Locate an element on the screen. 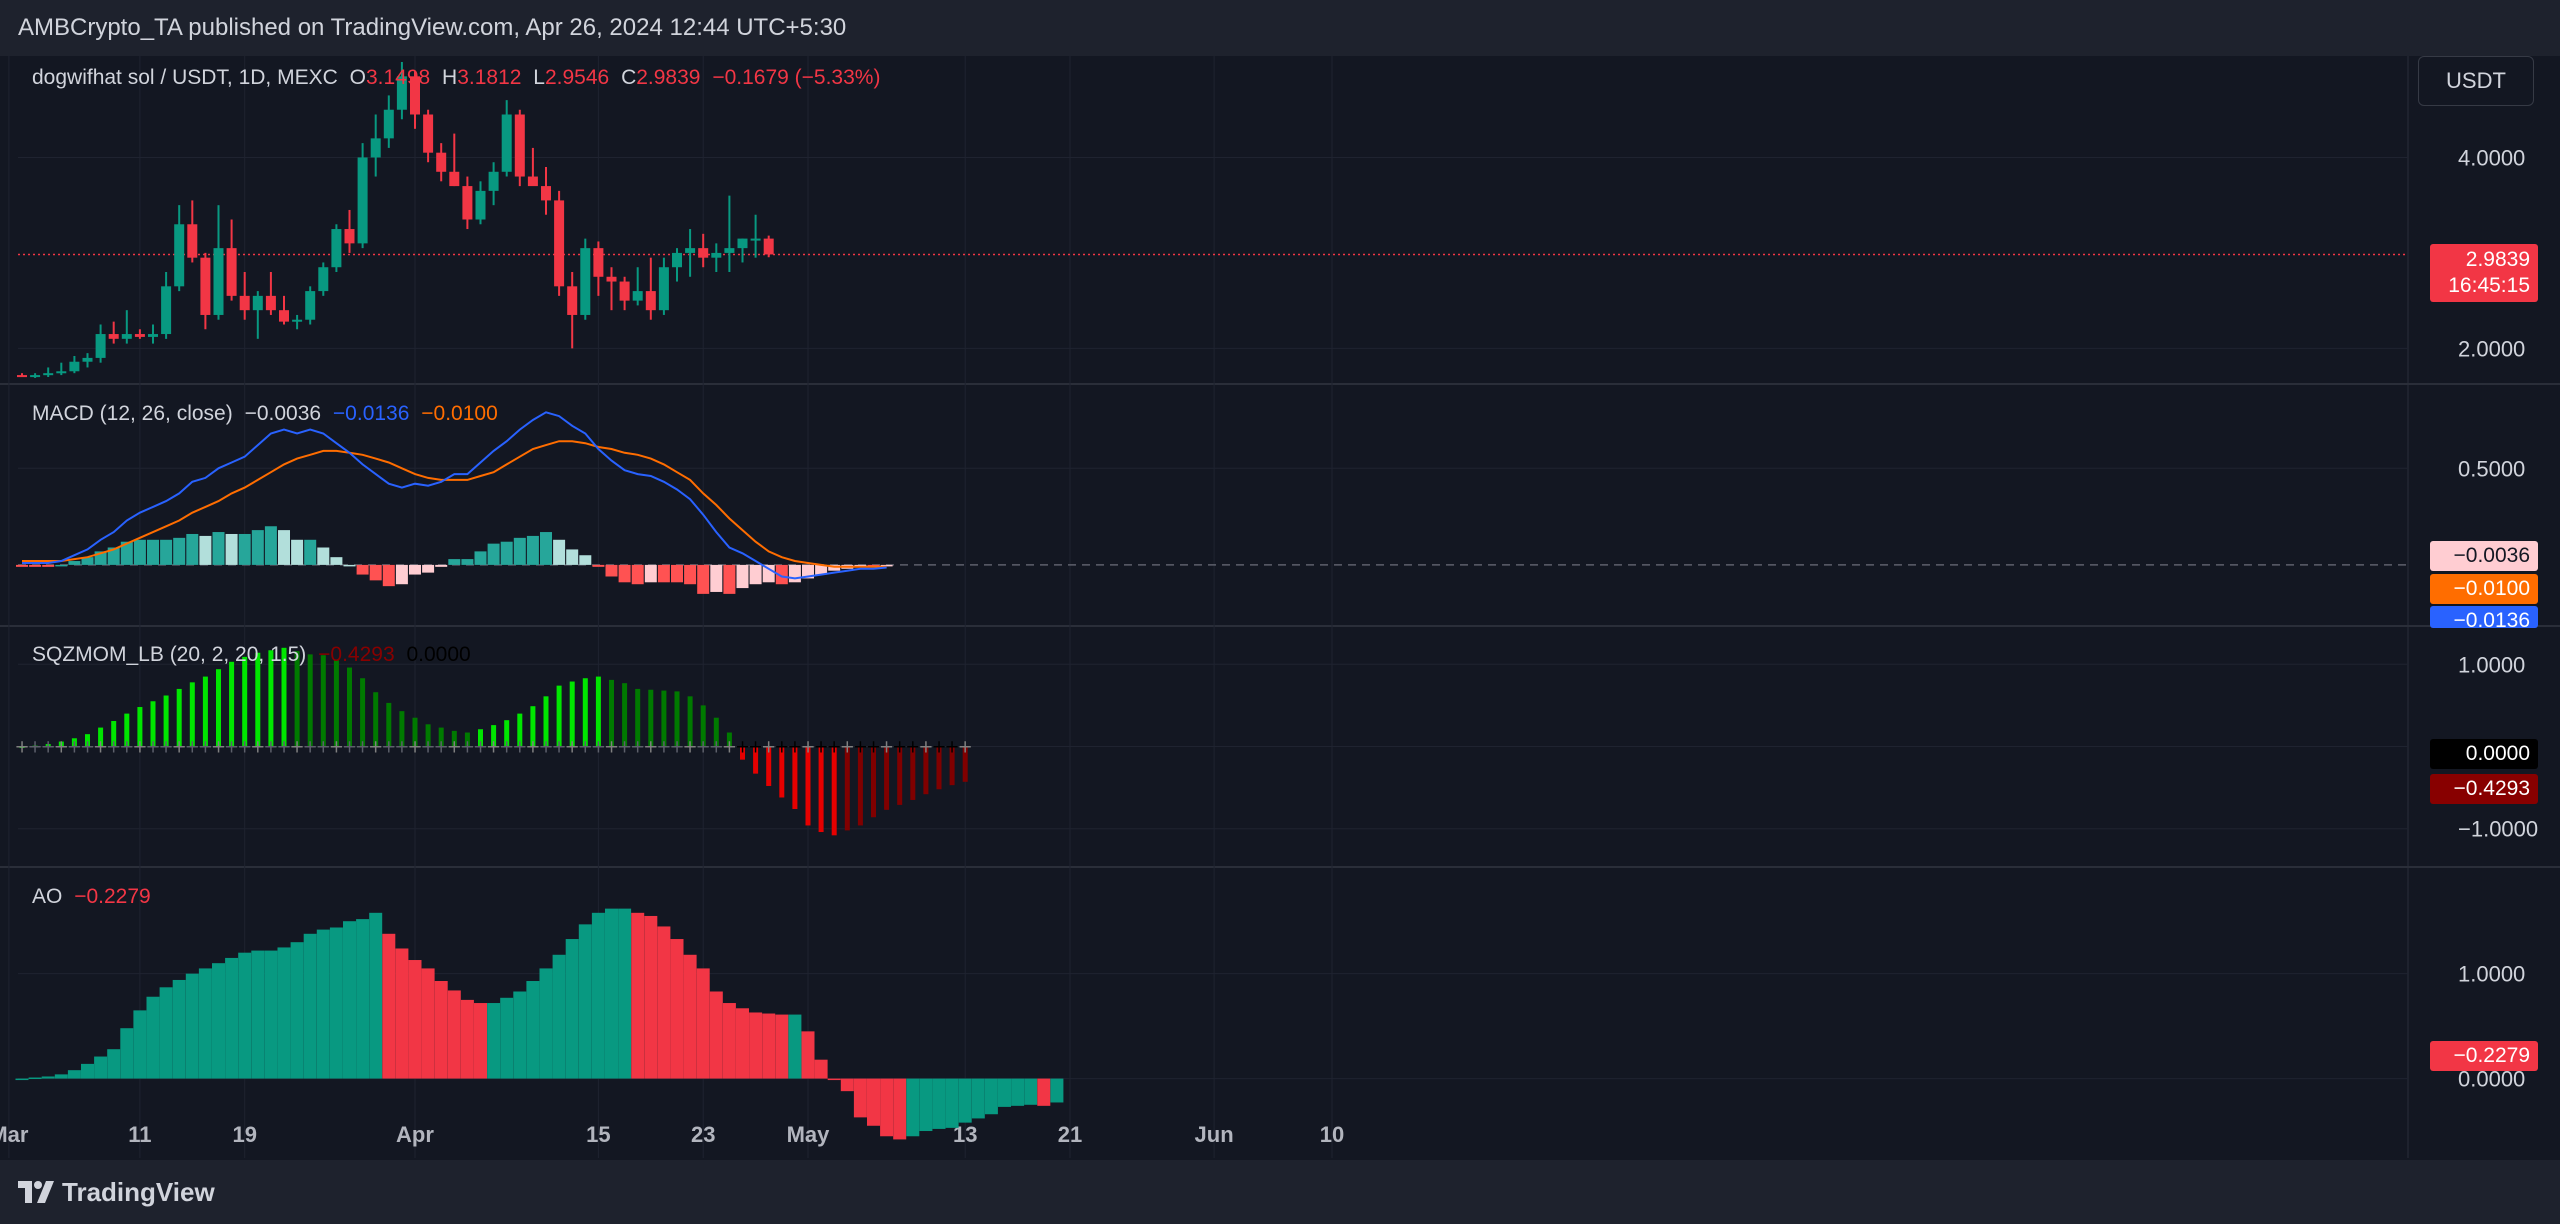 The height and width of the screenshot is (1224, 2560). currency-button: USDT is located at coordinates (2476, 81).